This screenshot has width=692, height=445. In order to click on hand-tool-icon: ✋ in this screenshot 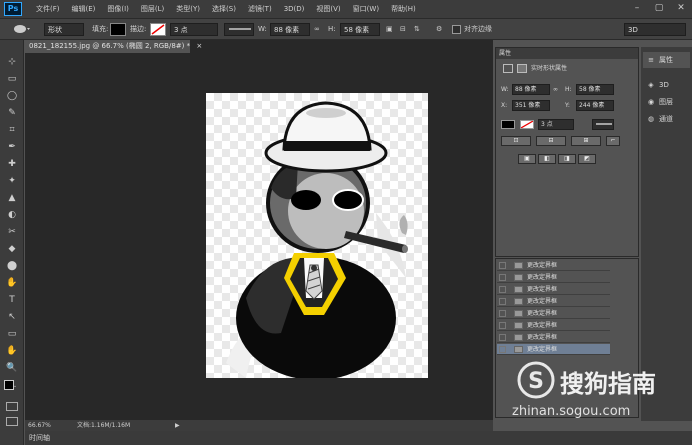, I will do `click(12, 351)`.